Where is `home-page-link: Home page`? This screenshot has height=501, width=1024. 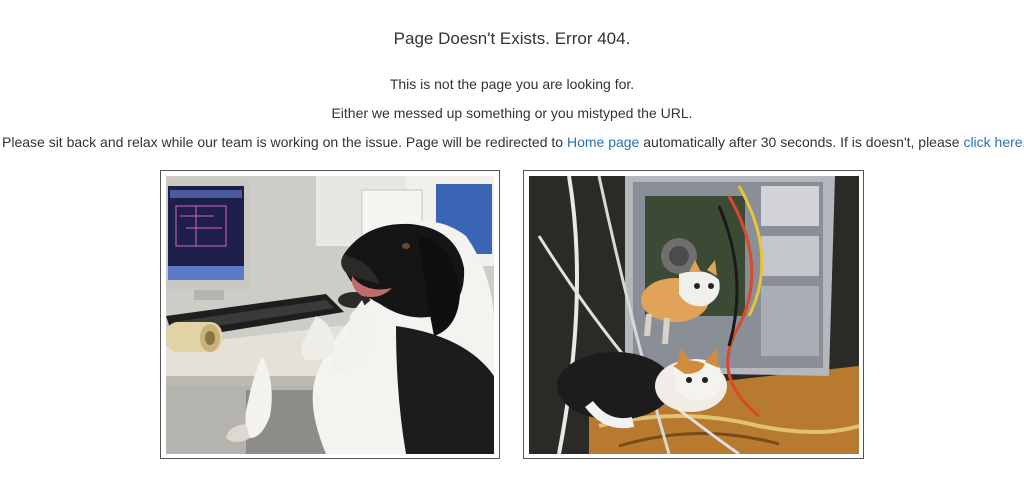 home-page-link: Home page is located at coordinates (603, 142).